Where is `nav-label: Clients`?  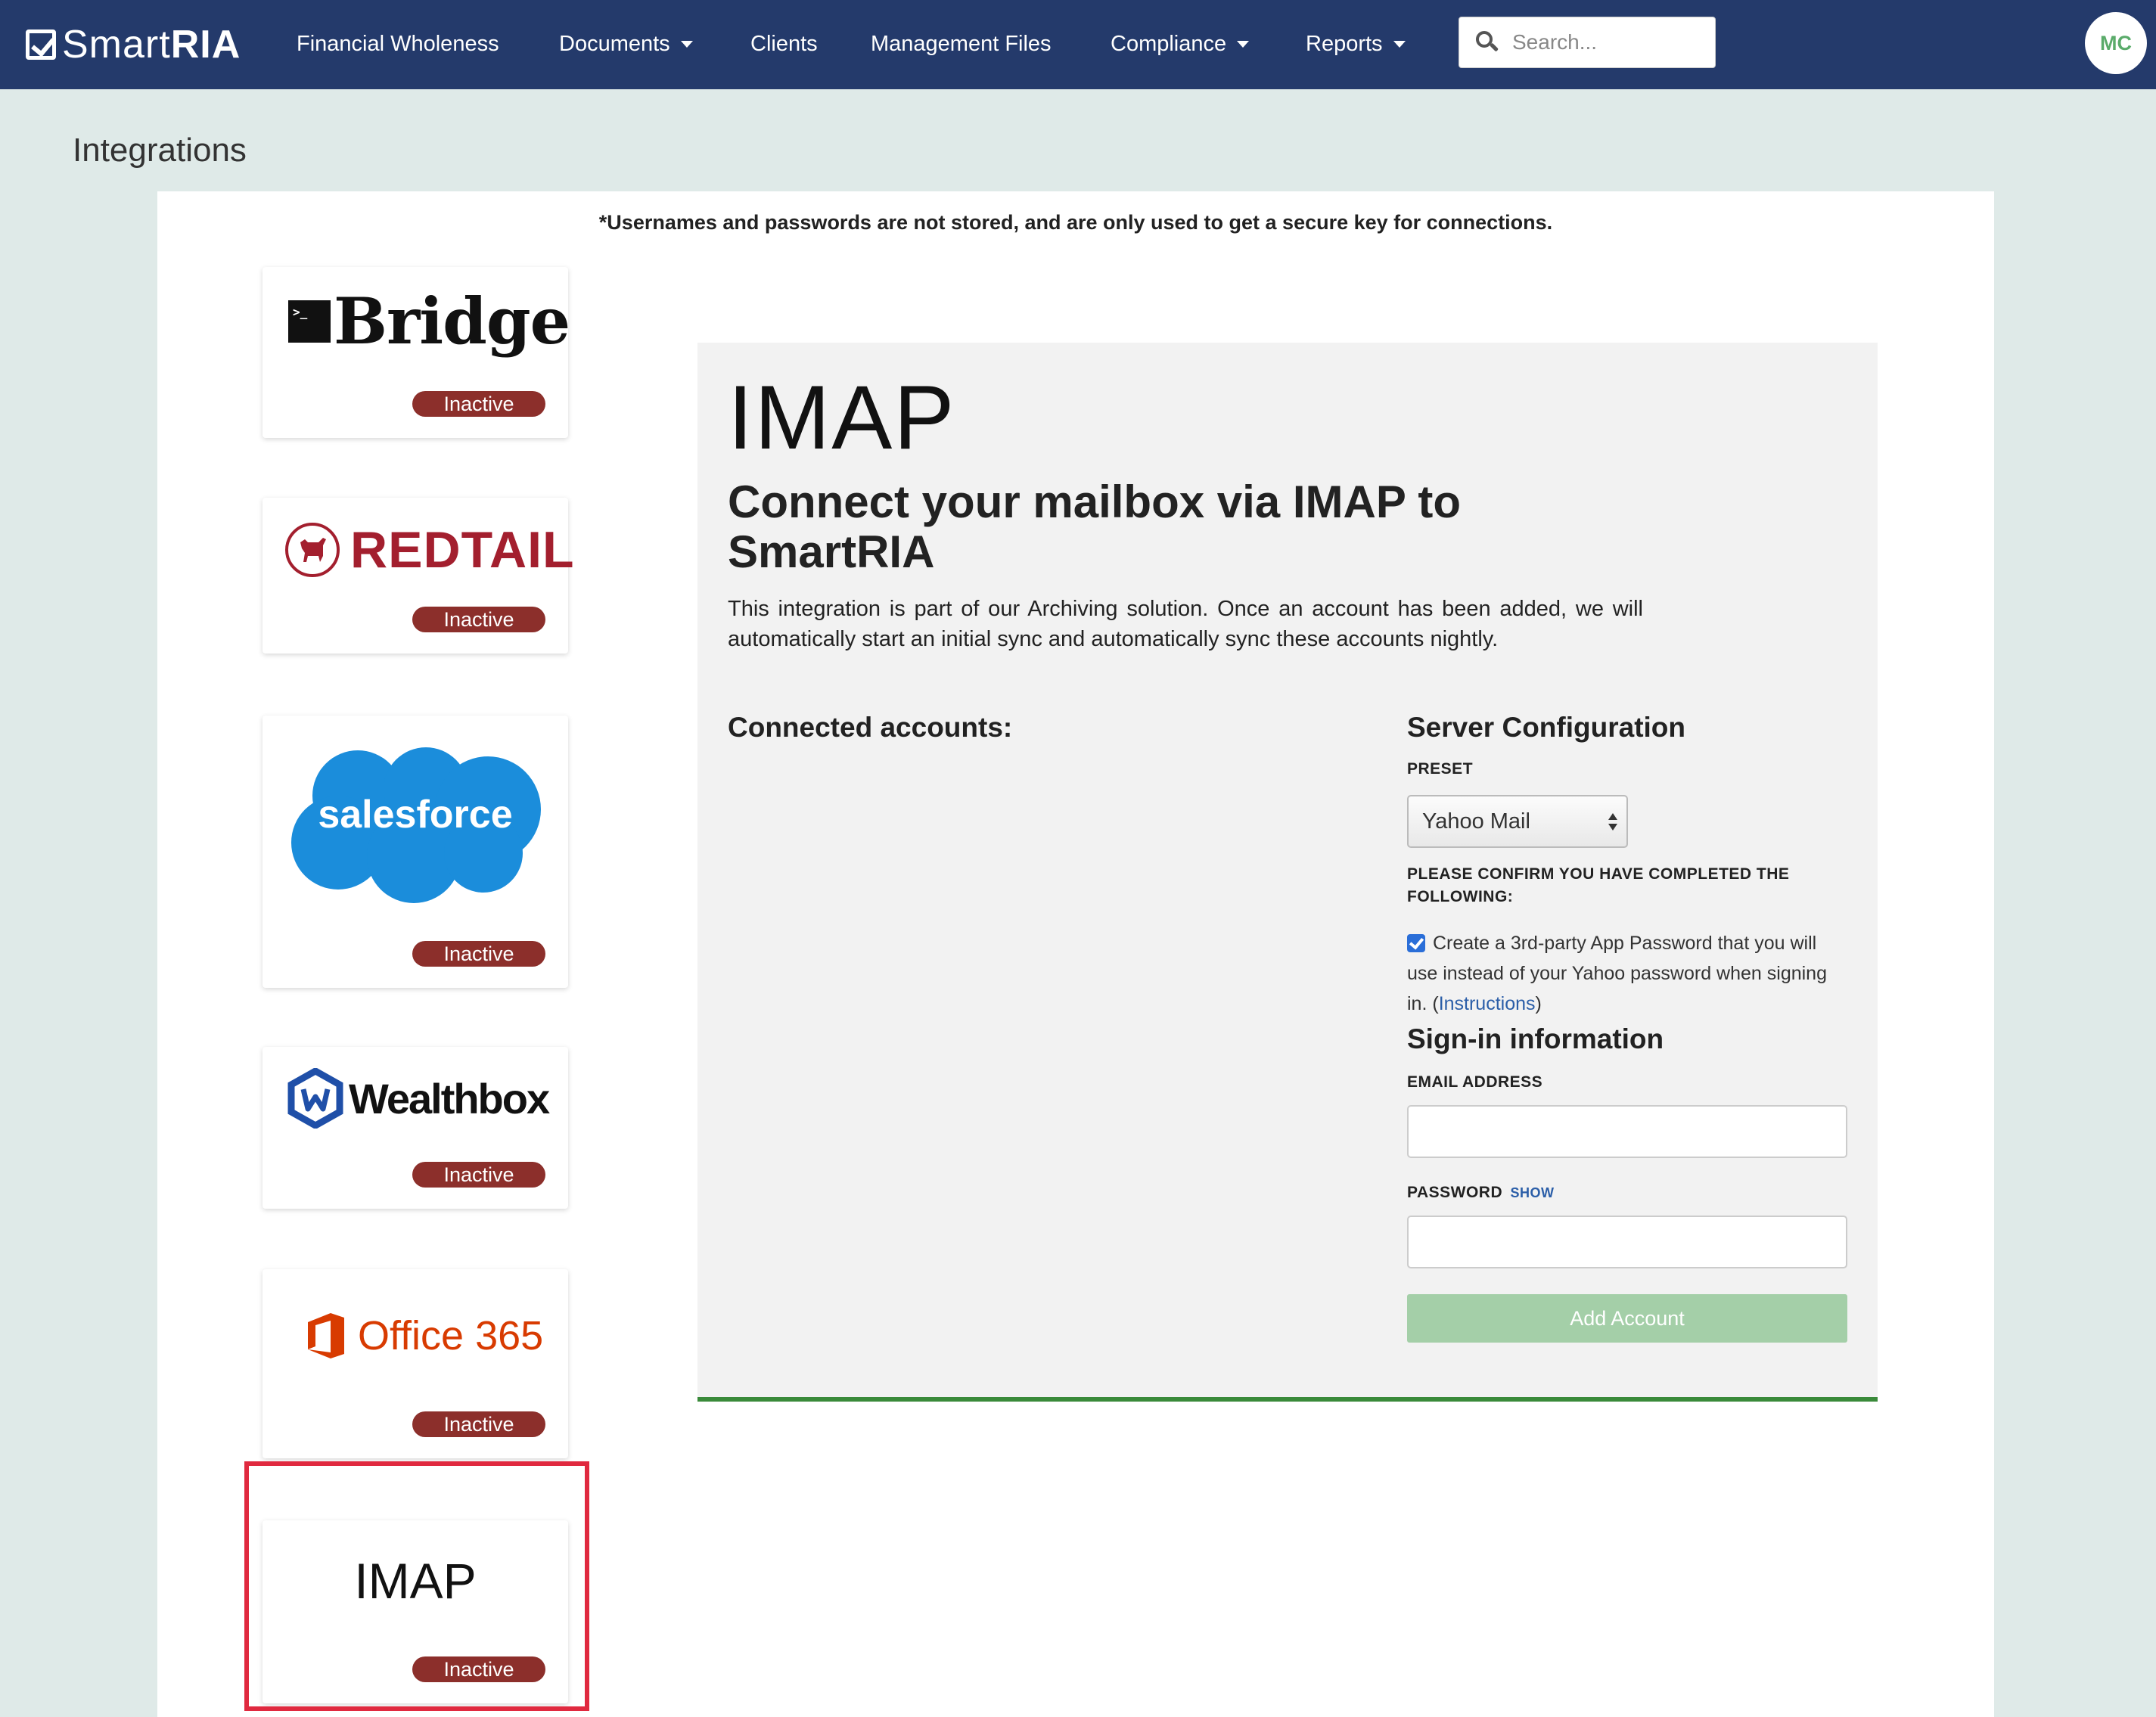
nav-label: Clients is located at coordinates (784, 44).